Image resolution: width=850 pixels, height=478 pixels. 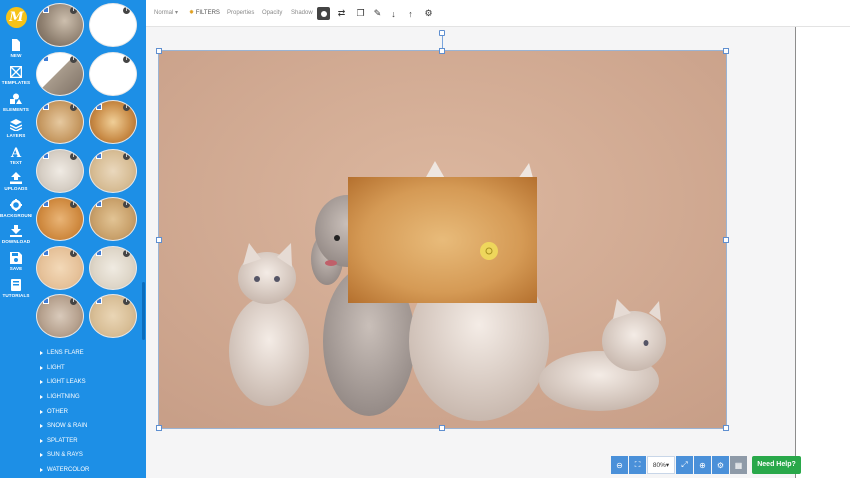 What do you see at coordinates (637, 465) in the screenshot?
I see `fit-button: ⛶` at bounding box center [637, 465].